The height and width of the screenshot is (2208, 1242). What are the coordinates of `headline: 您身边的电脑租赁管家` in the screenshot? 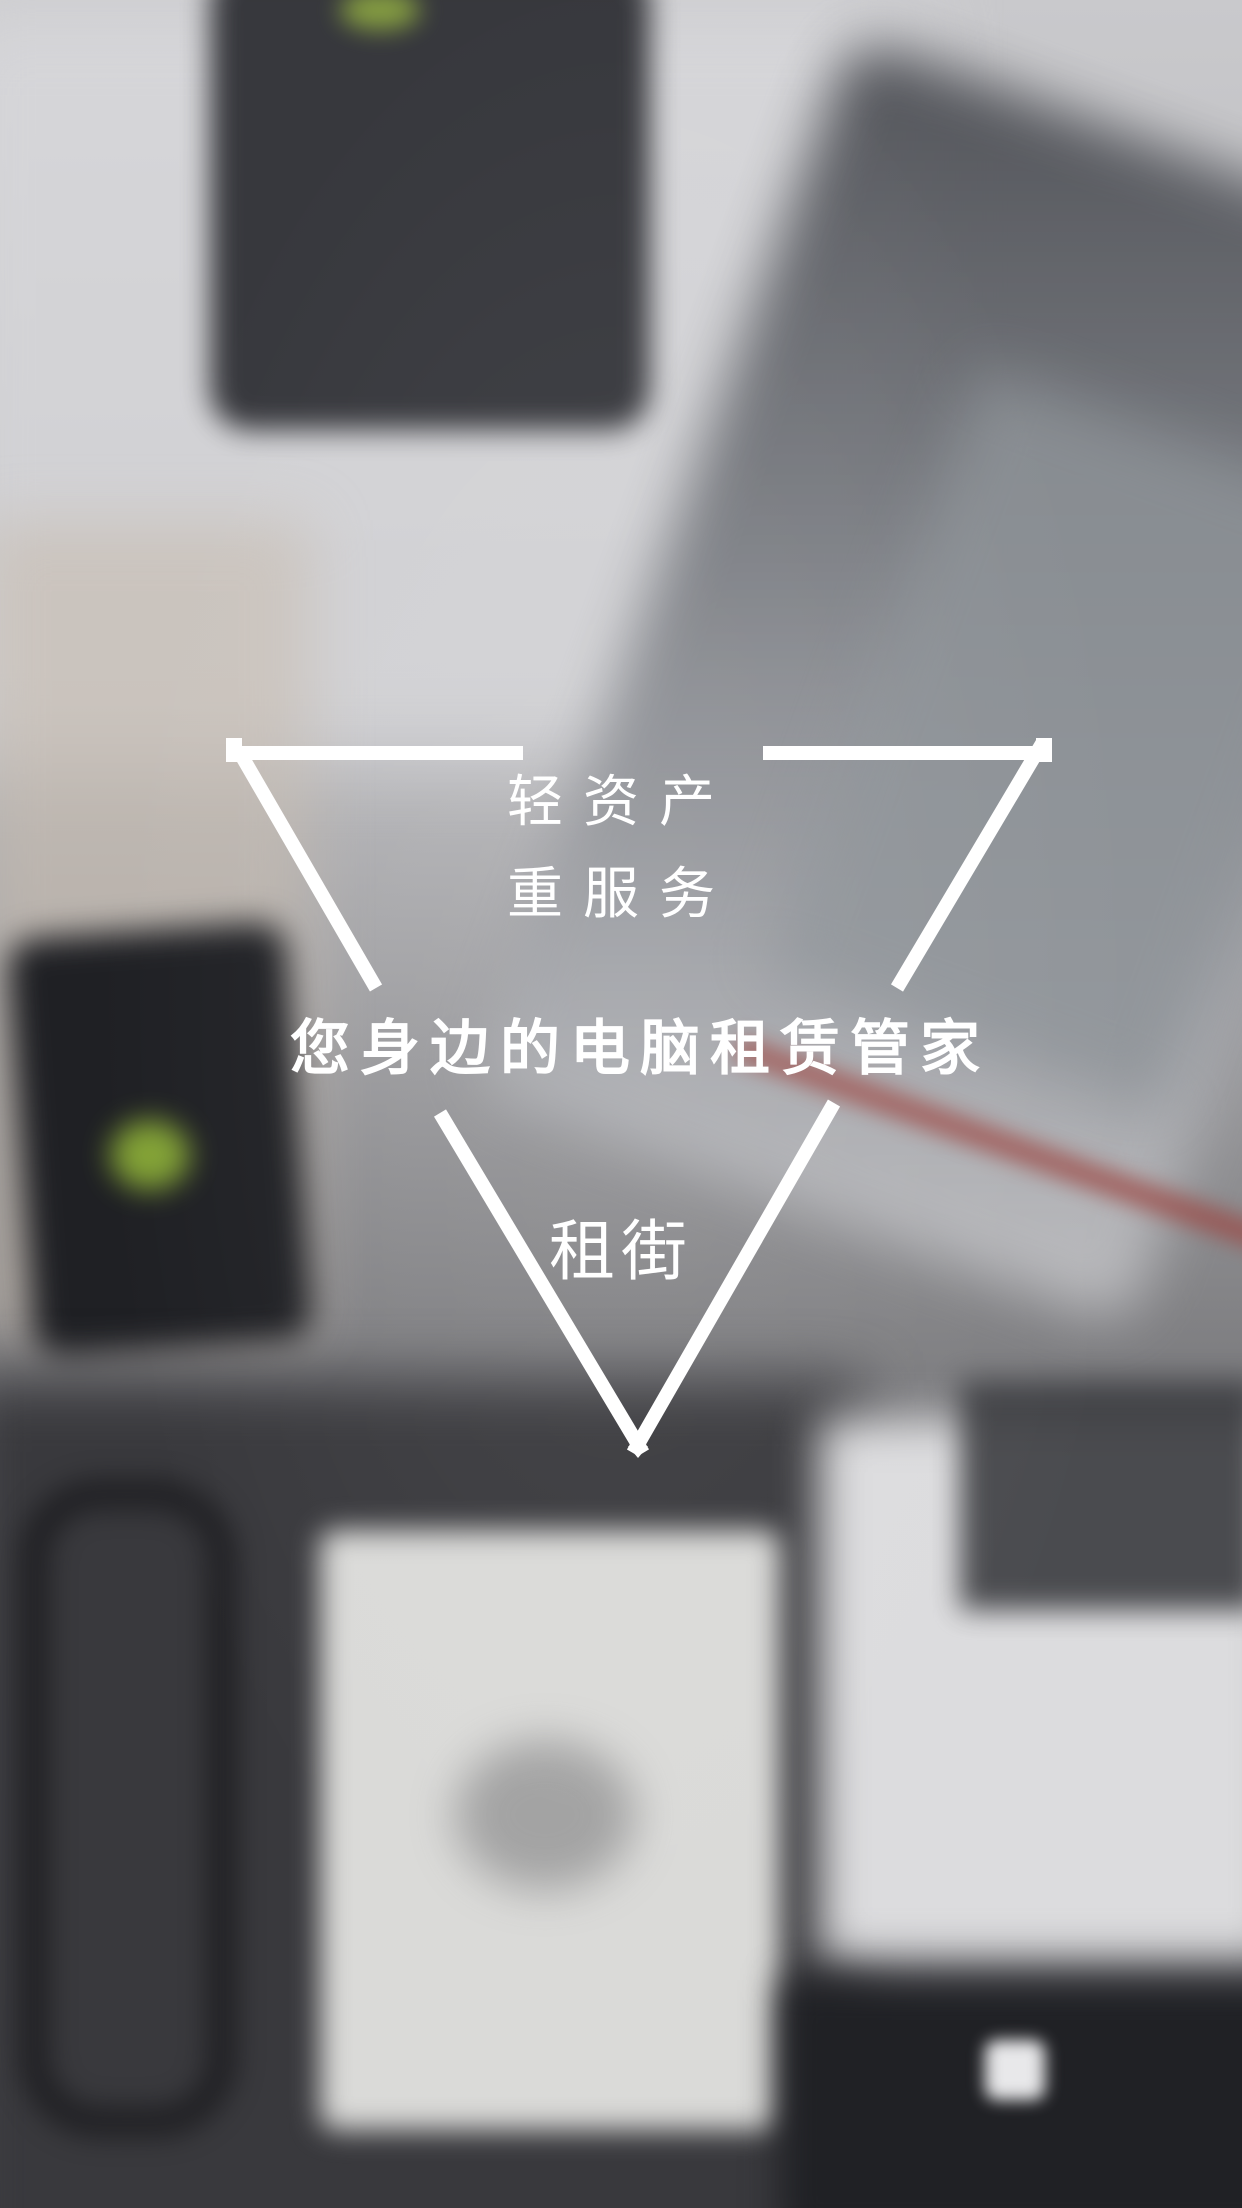 It's located at (640, 1049).